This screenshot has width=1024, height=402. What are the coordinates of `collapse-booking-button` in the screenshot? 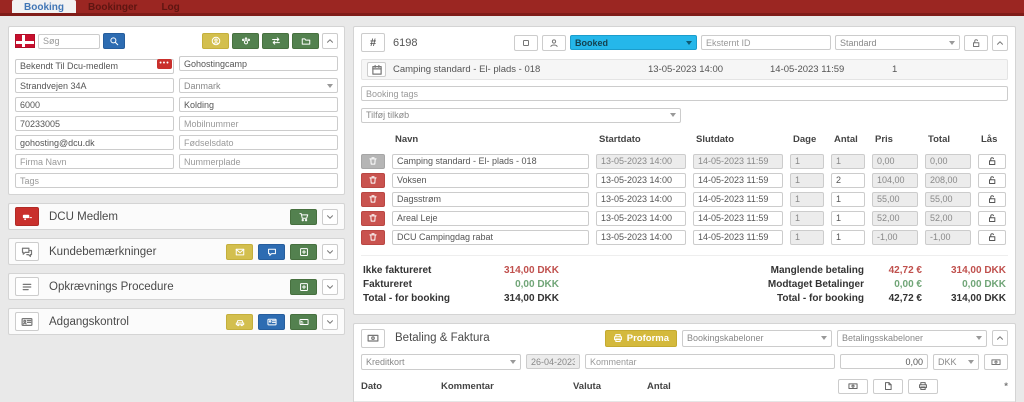 It's located at (1000, 42).